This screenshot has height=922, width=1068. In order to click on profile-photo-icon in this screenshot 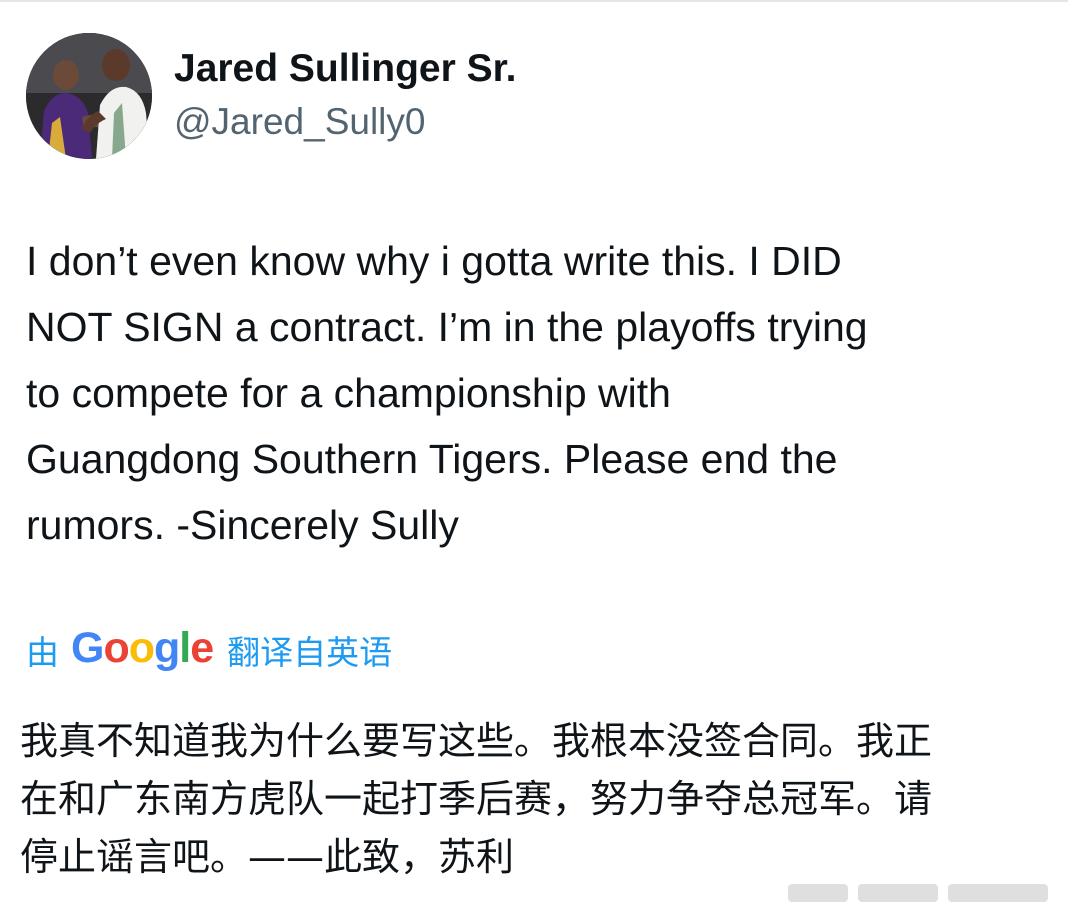, I will do `click(89, 96)`.